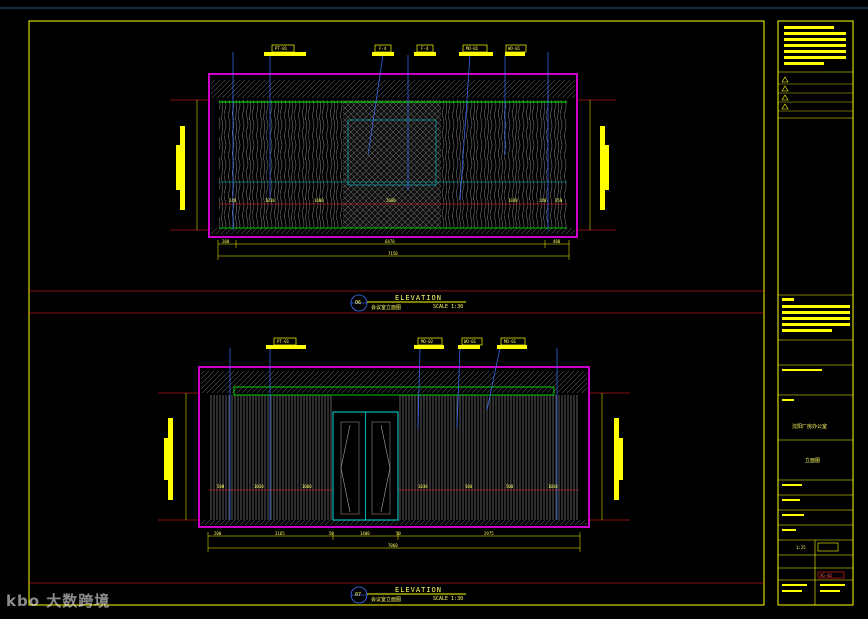 The image size is (868, 619). Describe the element at coordinates (557, 241) in the screenshot. I see `dimension-label: 480` at that location.